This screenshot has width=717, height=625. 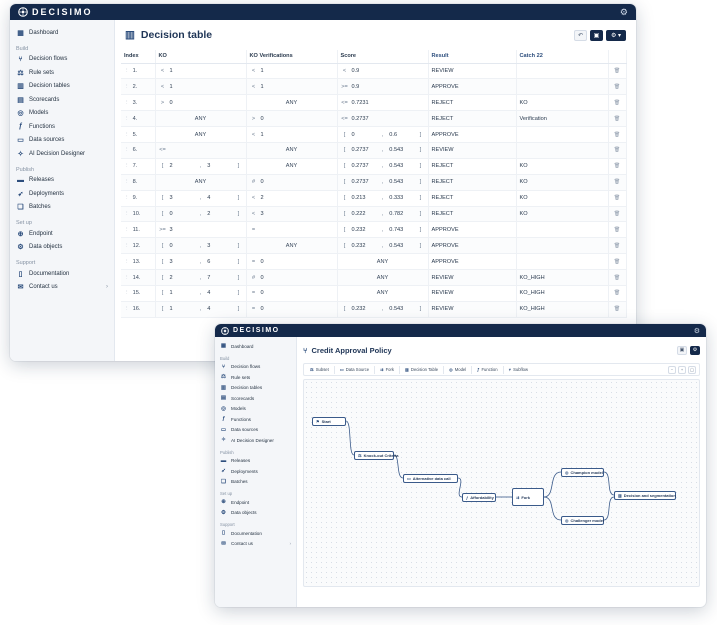 What do you see at coordinates (582, 472) in the screenshot?
I see `flow-node-champion-model: ◎ Champion model` at bounding box center [582, 472].